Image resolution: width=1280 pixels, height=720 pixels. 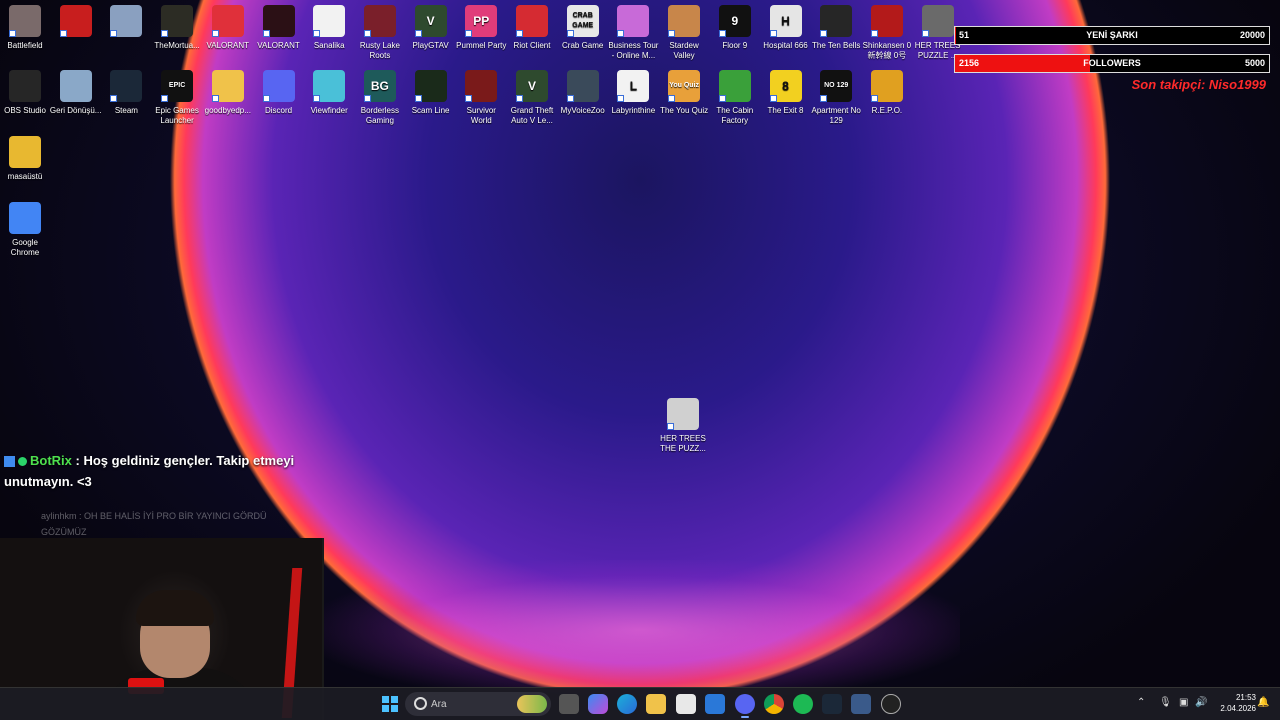 I want to click on desktop-shortcut: masaüstü, so click(x=25, y=159).